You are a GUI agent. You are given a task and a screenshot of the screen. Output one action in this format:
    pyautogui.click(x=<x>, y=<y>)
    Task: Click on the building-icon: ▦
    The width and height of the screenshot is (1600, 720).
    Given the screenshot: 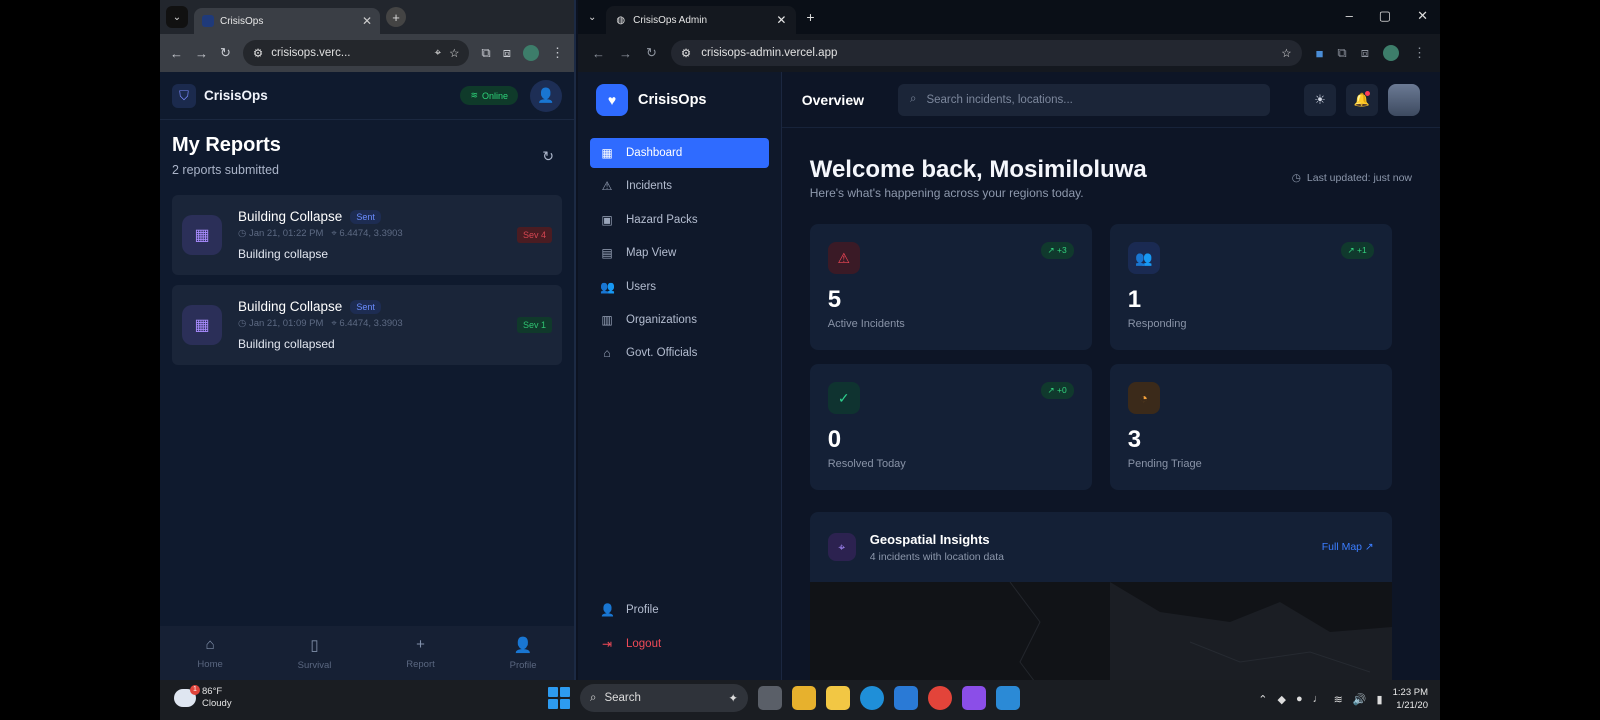 What is the action you would take?
    pyautogui.click(x=202, y=235)
    